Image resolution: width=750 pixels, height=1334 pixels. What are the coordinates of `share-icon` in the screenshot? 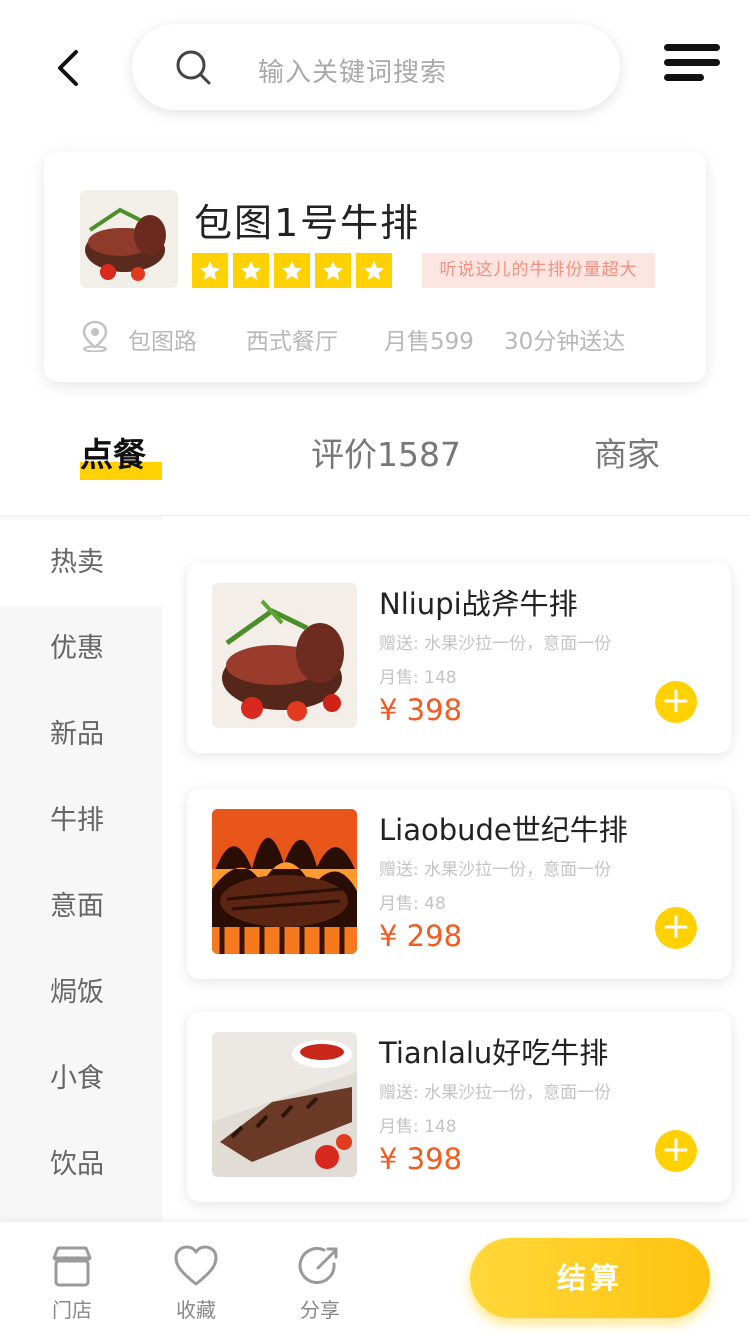 It's located at (318, 1265).